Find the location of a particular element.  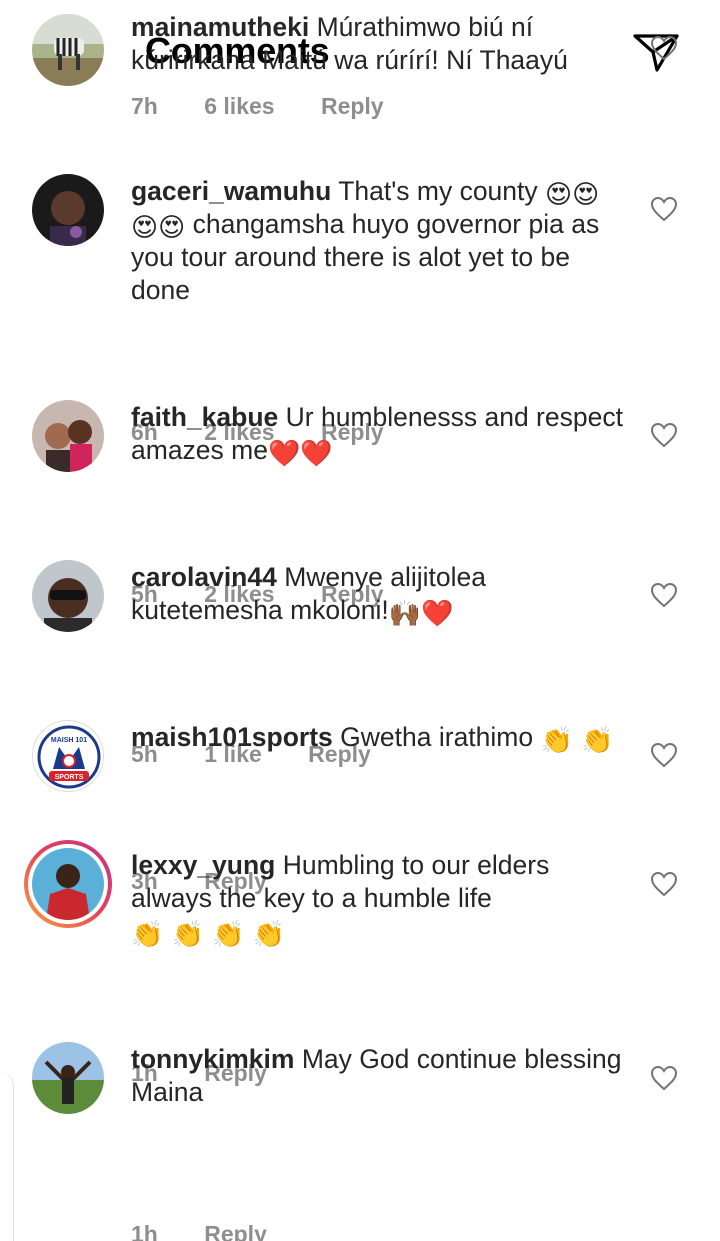

comment-username: faith_kabue is located at coordinates (204, 417).